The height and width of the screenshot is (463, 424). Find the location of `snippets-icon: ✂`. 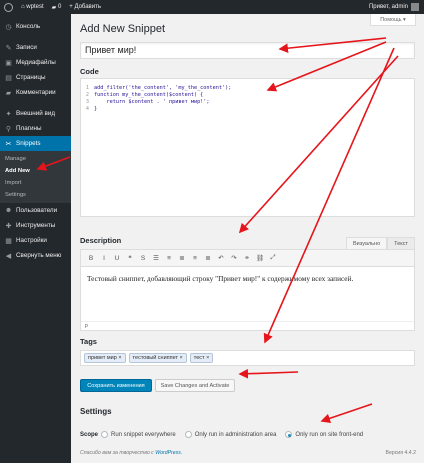

snippets-icon: ✂ is located at coordinates (8, 144).